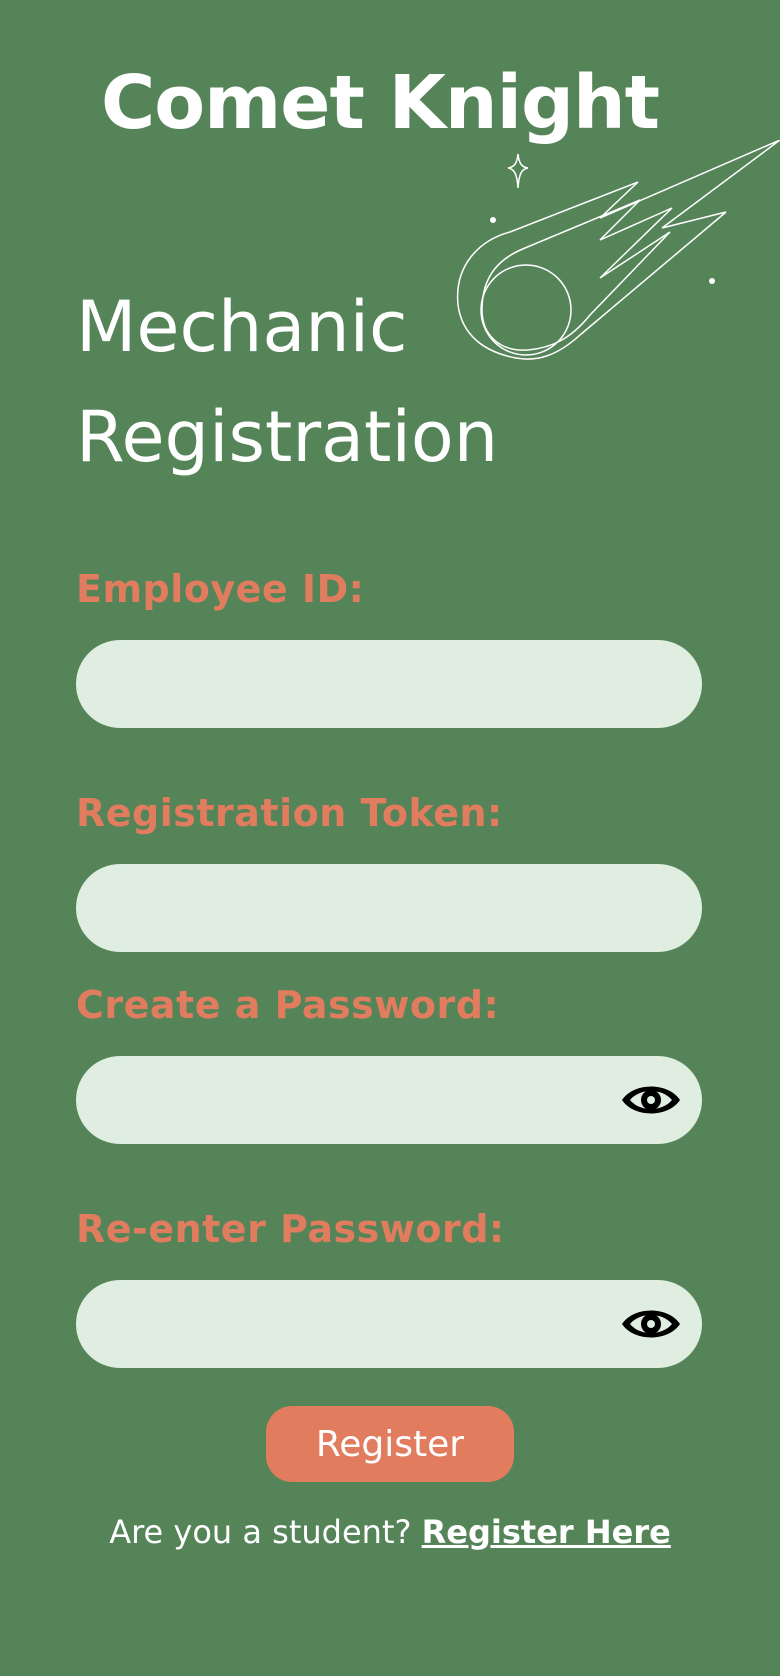 This screenshot has width=780, height=1676. What do you see at coordinates (364, 909) in the screenshot?
I see `registration-token-input` at bounding box center [364, 909].